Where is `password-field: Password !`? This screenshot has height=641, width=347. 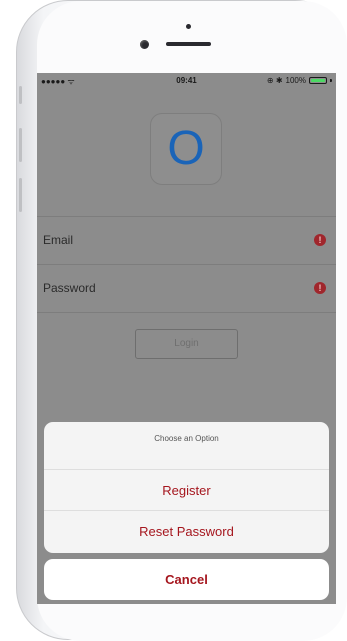
password-field: Password ! is located at coordinates (186, 288).